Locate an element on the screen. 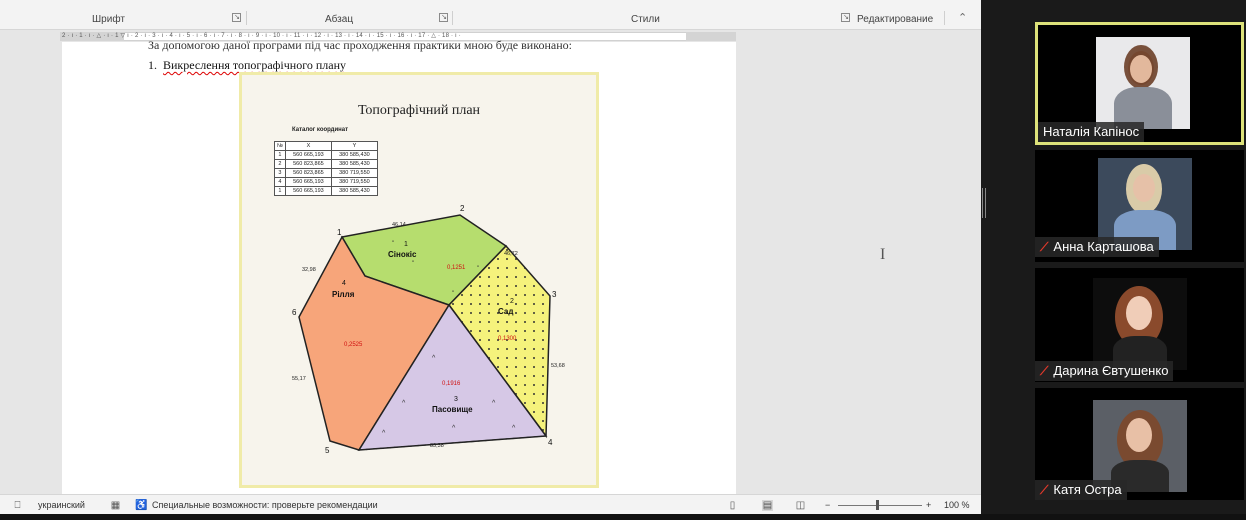 The width and height of the screenshot is (1246, 520). styles-dialog-launcher-icon: ↘ is located at coordinates (845, 17).